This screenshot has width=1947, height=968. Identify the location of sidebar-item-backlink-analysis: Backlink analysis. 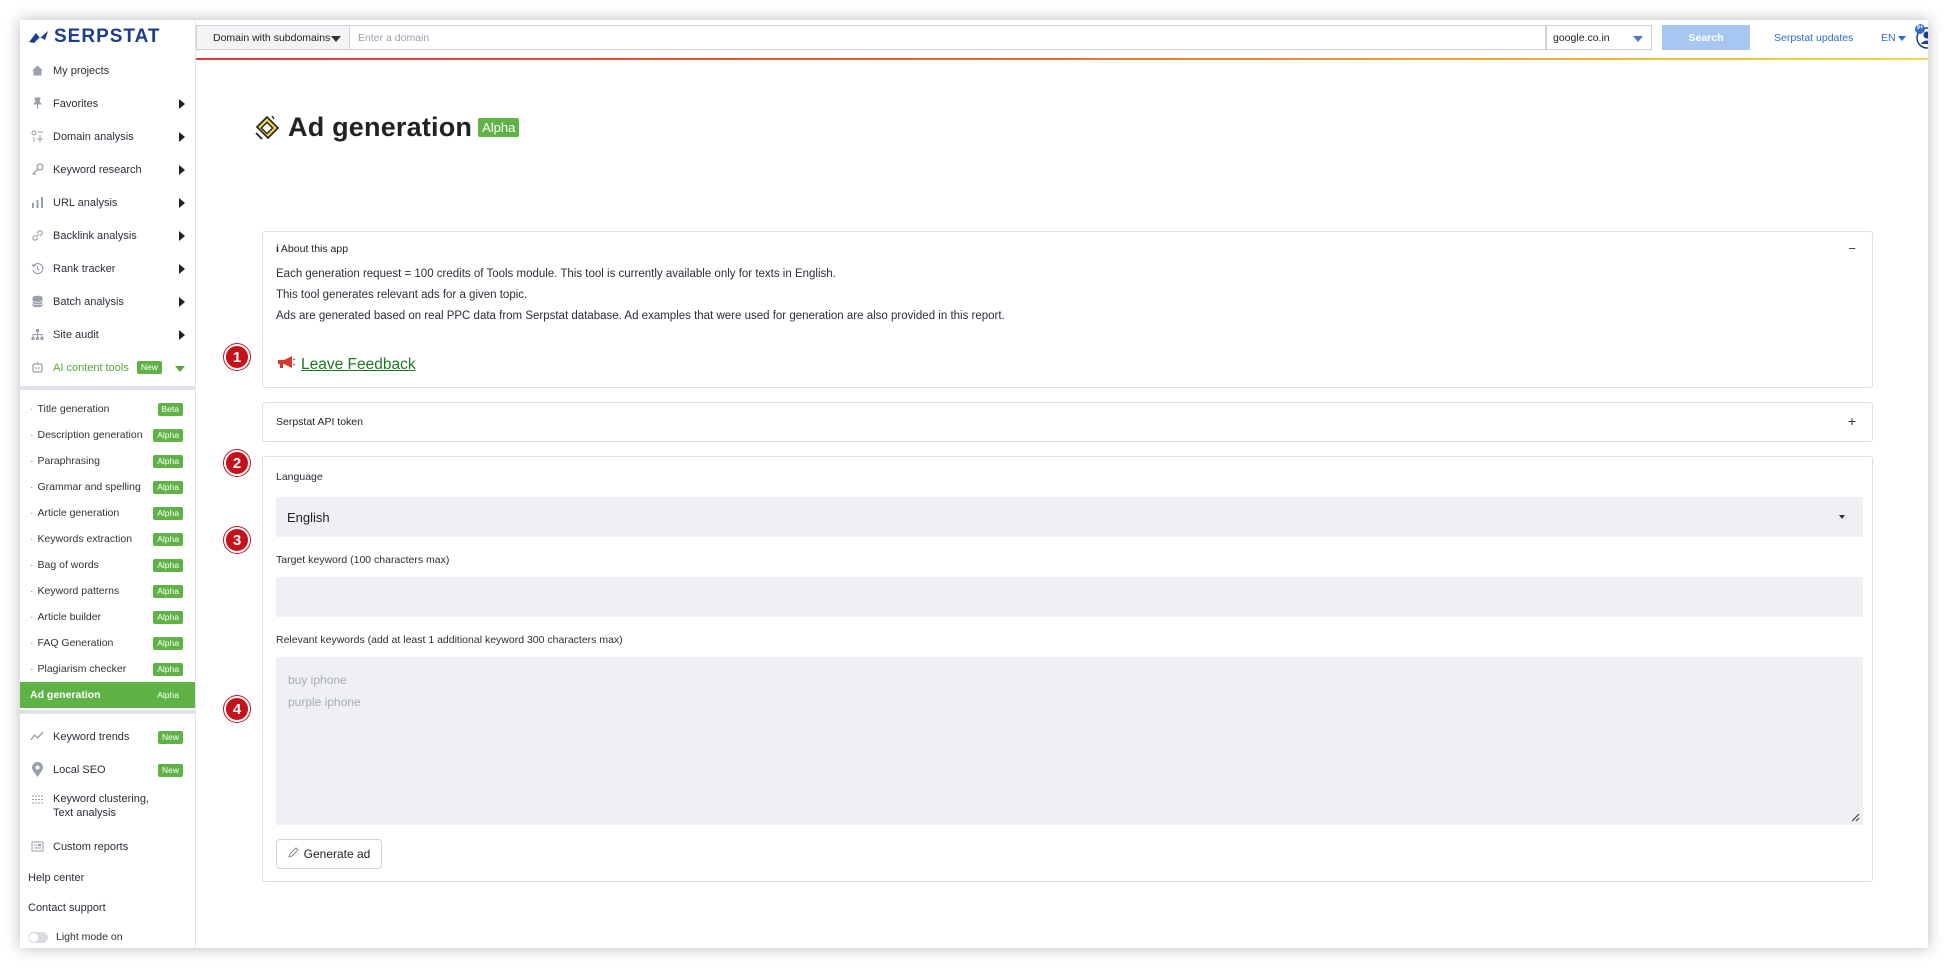
(107, 235).